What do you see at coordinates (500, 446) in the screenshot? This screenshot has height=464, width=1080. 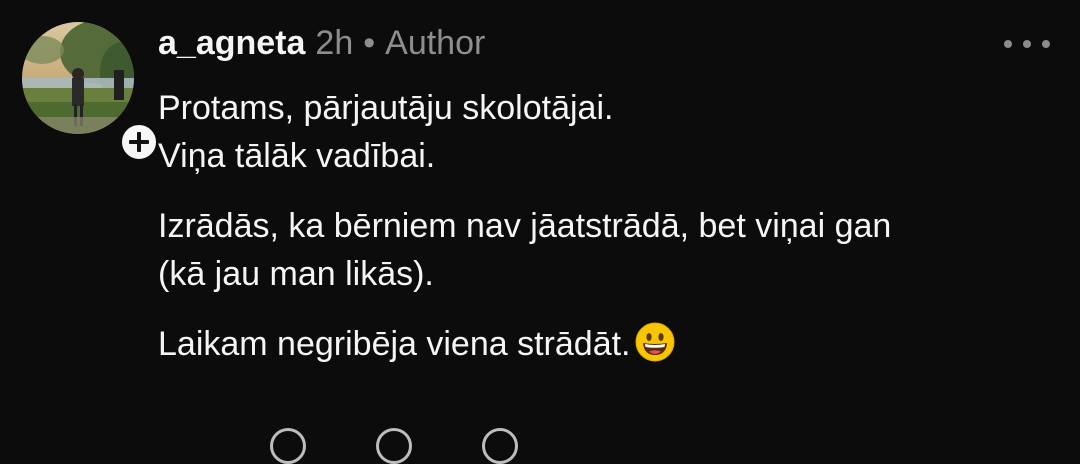 I see `share-icon` at bounding box center [500, 446].